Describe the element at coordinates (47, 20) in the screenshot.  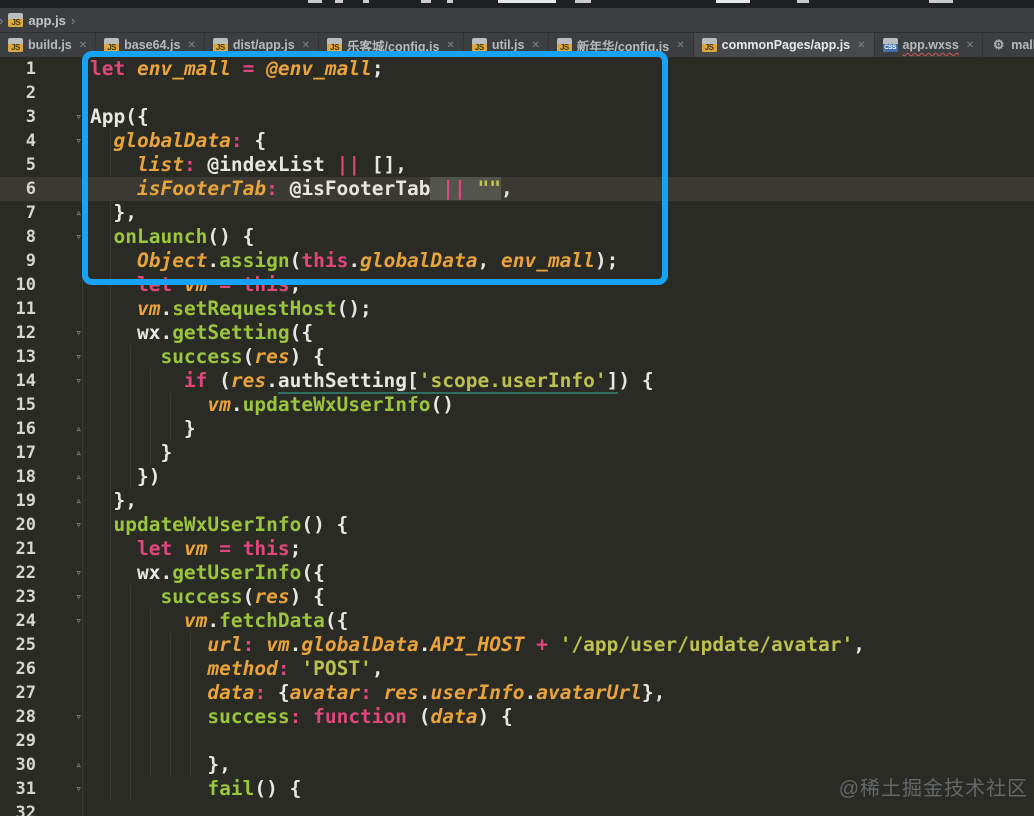
I see `breadcrumb-file: app.js` at that location.